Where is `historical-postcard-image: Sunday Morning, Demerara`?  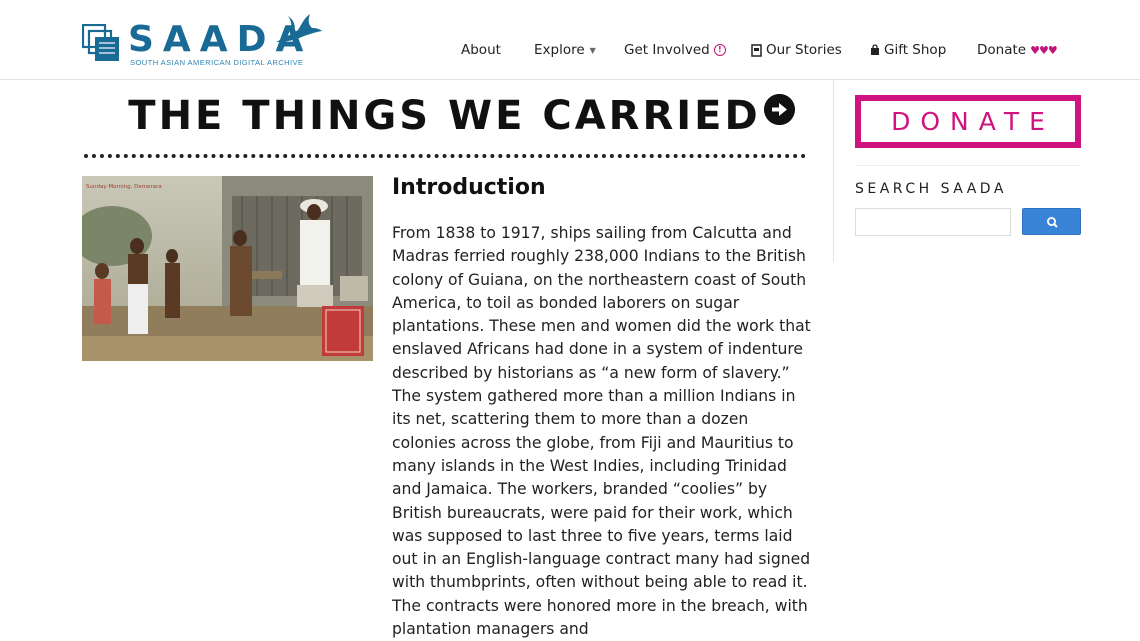 historical-postcard-image: Sunday Morning, Demerara is located at coordinates (227, 268).